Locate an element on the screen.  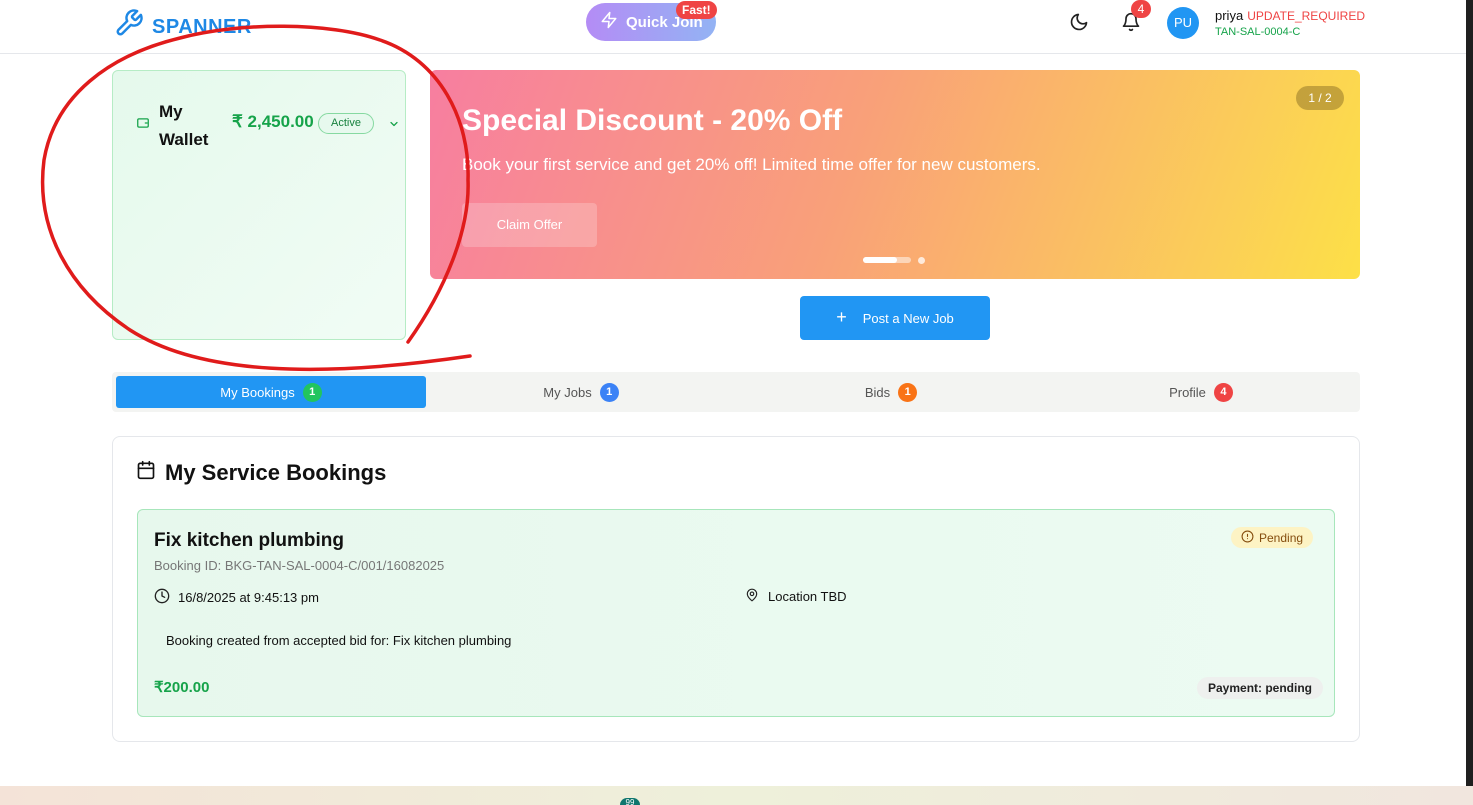
os-taskbar is located at coordinates (736, 795).